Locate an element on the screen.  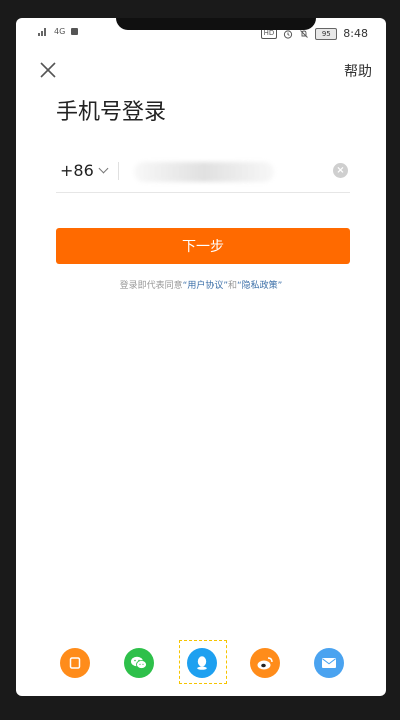
phone-number-input is located at coordinates (236, 173).